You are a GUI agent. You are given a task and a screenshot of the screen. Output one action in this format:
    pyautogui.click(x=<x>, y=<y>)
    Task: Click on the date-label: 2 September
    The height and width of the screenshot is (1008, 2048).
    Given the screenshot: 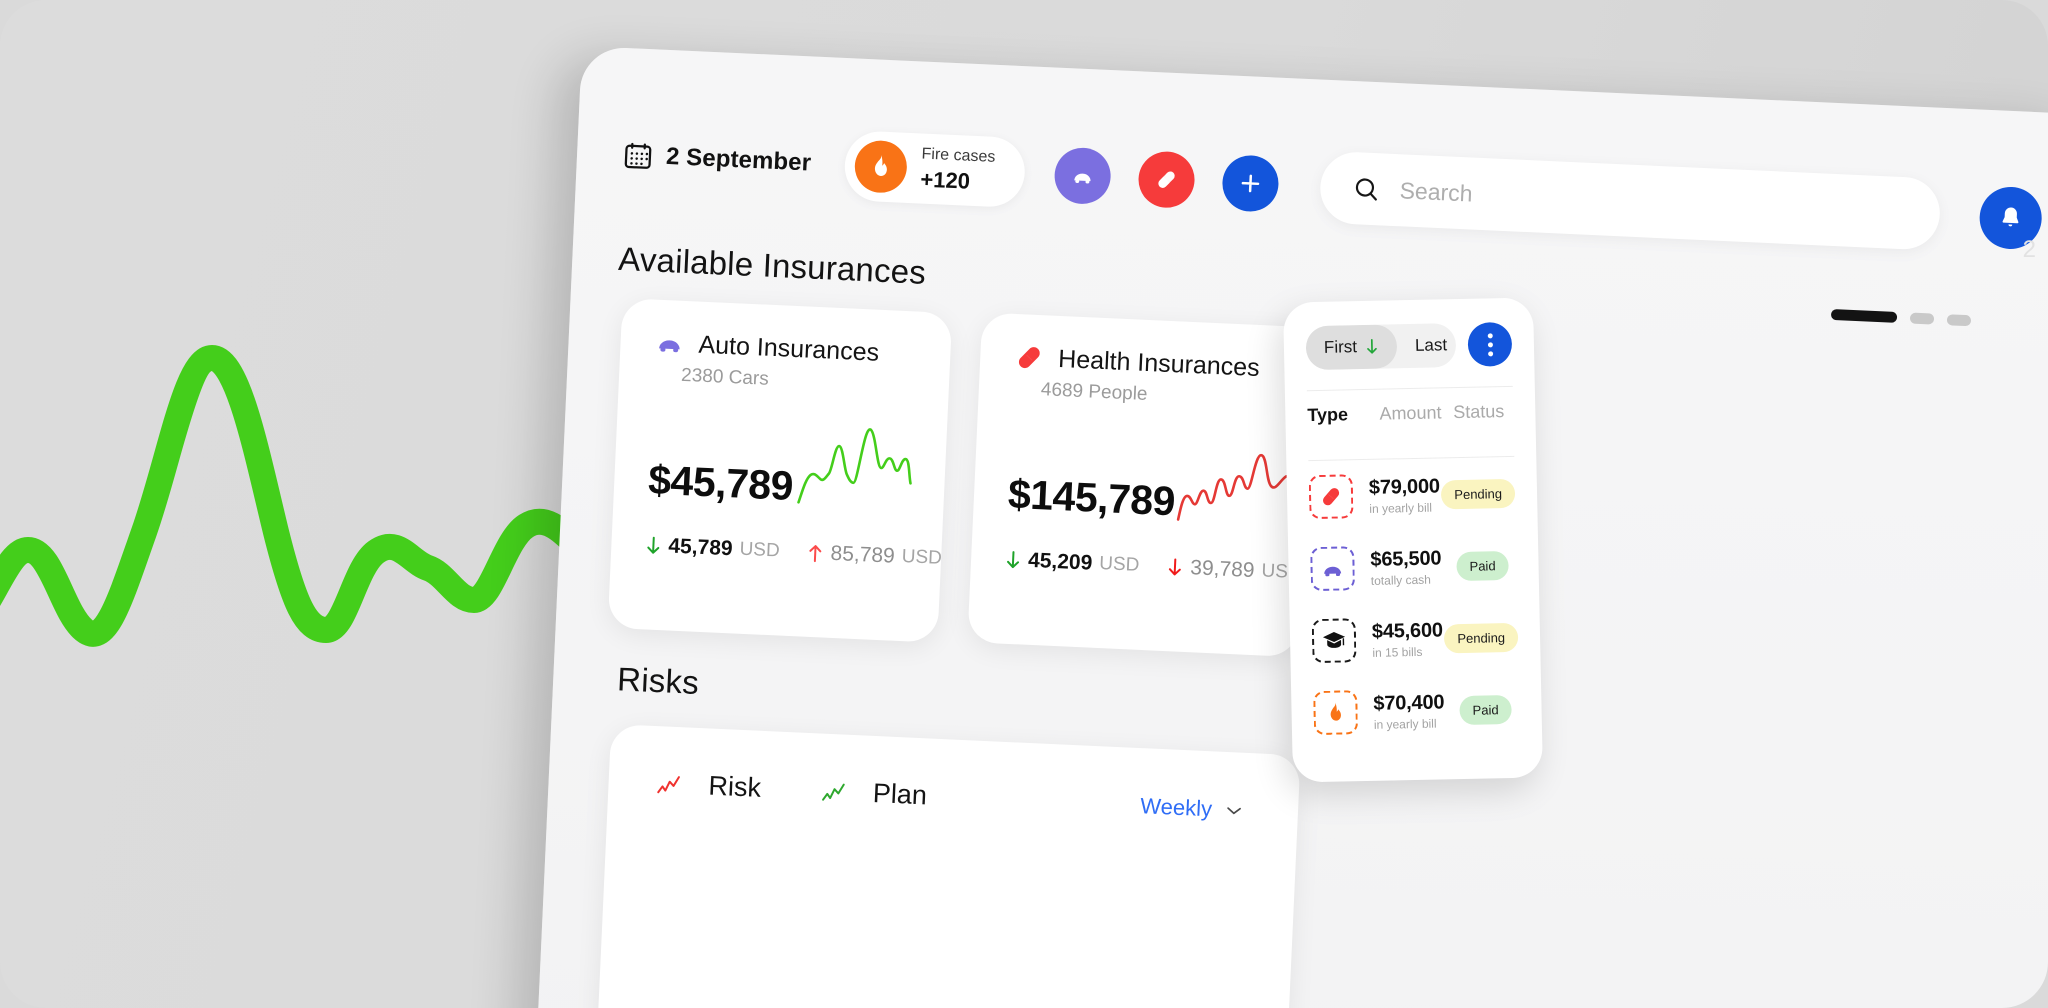 What is the action you would take?
    pyautogui.click(x=738, y=159)
    